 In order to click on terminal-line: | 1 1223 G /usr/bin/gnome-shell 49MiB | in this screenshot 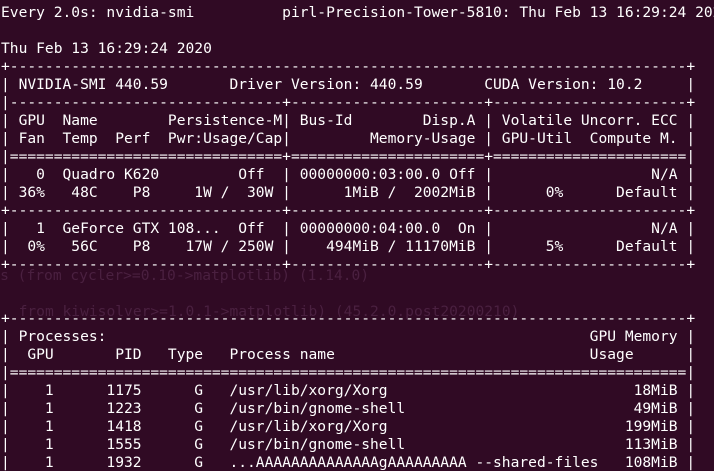, I will do `click(348, 408)`.